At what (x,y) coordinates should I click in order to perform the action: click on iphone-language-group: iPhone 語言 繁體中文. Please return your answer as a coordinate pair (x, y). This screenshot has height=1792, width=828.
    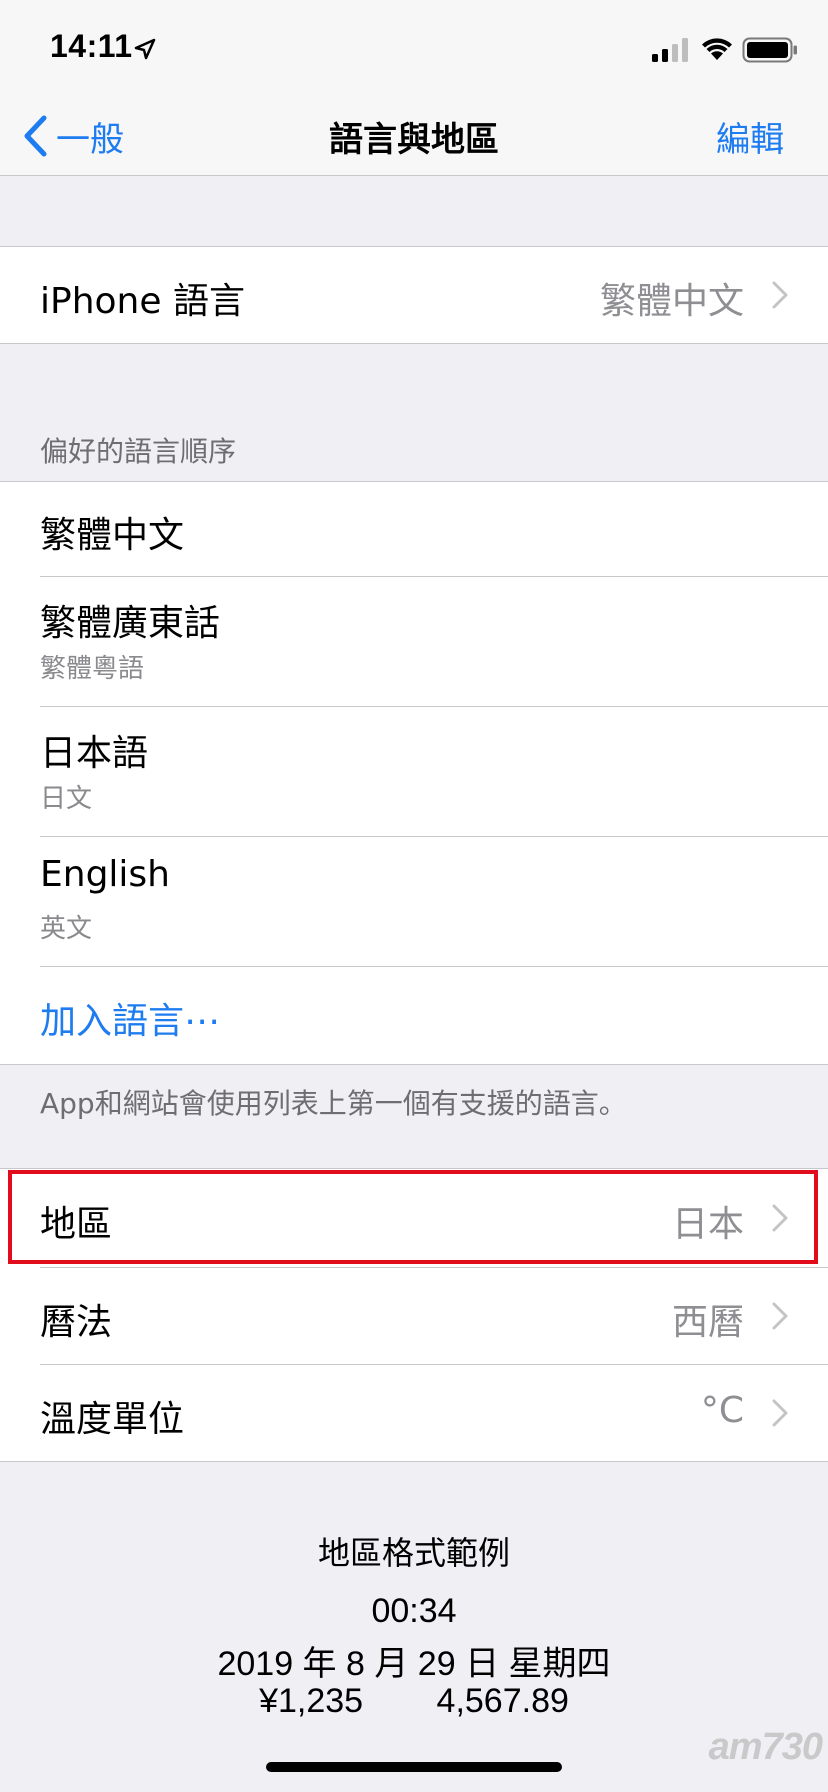
    Looking at the image, I should click on (414, 295).